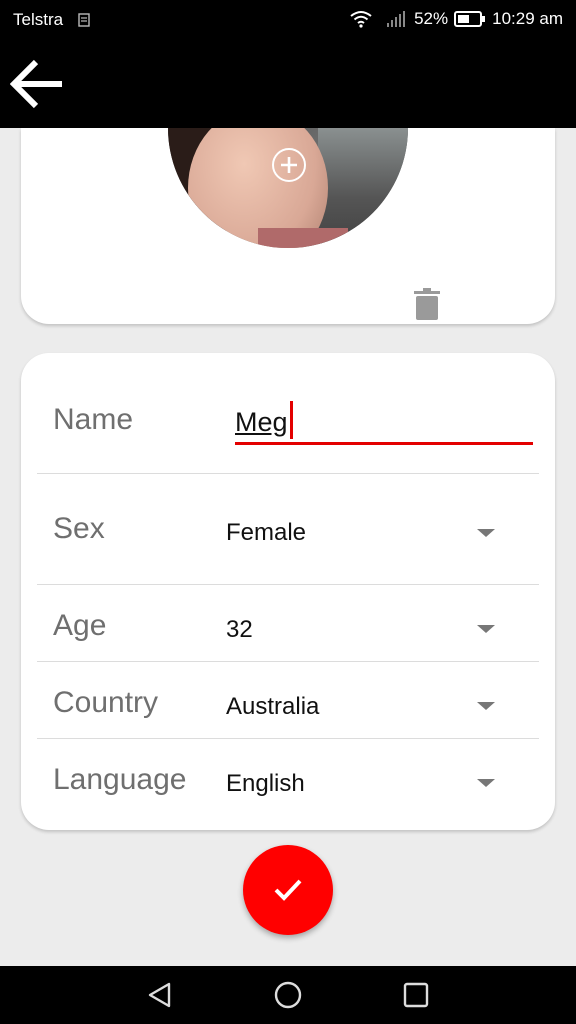 This screenshot has height=1024, width=576. I want to click on age-label: Age, so click(80, 625).